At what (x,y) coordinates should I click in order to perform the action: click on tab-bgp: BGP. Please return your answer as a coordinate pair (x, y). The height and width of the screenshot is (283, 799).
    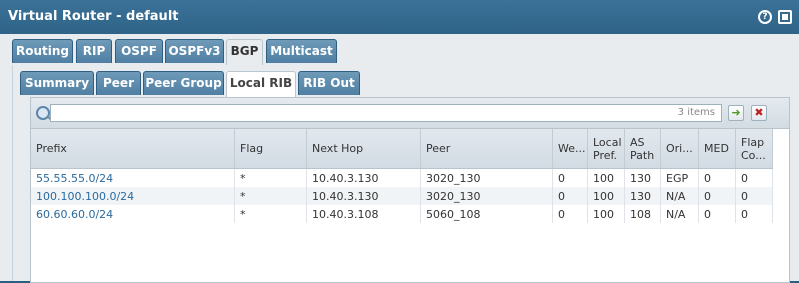
    Looking at the image, I should click on (244, 52).